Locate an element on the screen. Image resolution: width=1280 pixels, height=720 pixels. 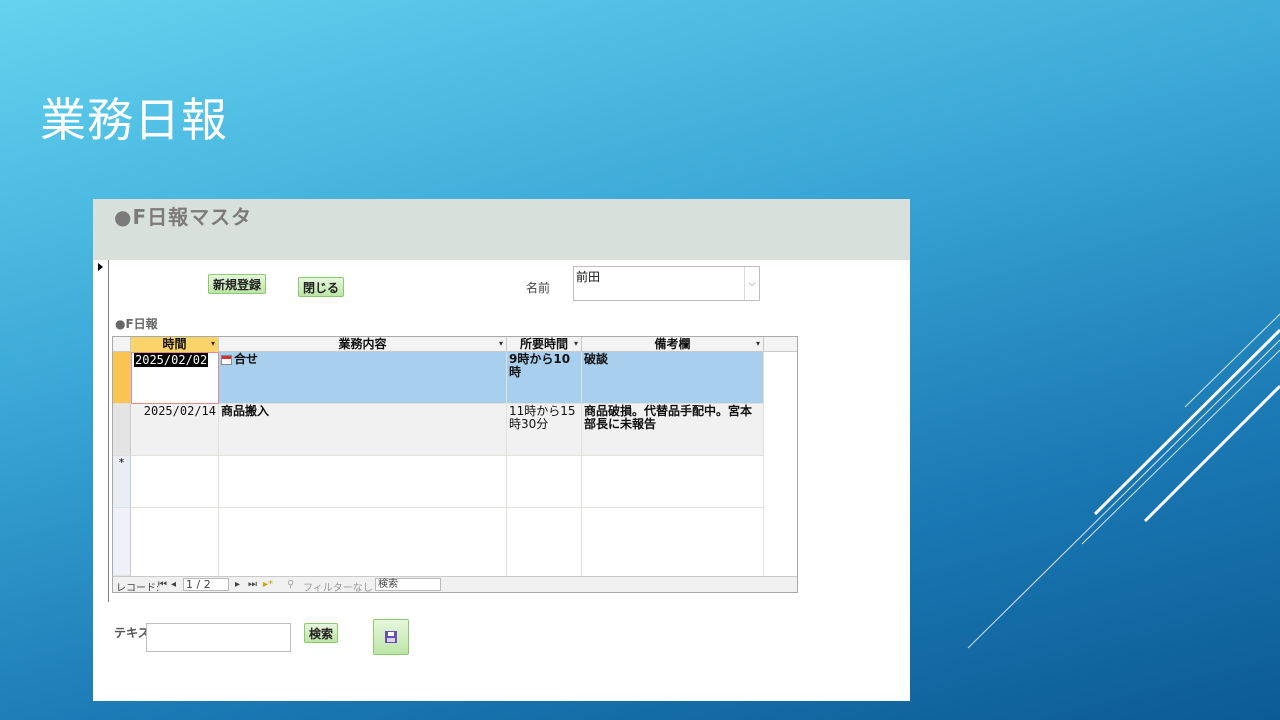
save-icon-button is located at coordinates (391, 637).